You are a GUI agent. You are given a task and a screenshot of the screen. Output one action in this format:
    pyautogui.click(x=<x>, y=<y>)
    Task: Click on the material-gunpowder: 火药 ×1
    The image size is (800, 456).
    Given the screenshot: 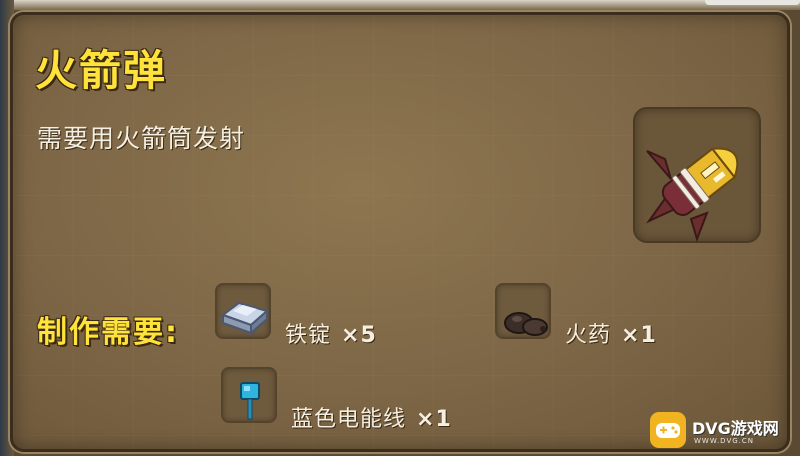 What is the action you would take?
    pyautogui.click(x=611, y=333)
    